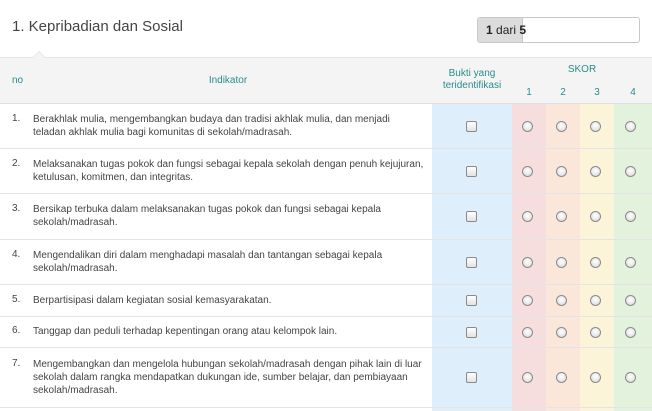 The height and width of the screenshot is (411, 652). Describe the element at coordinates (39, 55) in the screenshot. I see `header-notch-inner` at that location.